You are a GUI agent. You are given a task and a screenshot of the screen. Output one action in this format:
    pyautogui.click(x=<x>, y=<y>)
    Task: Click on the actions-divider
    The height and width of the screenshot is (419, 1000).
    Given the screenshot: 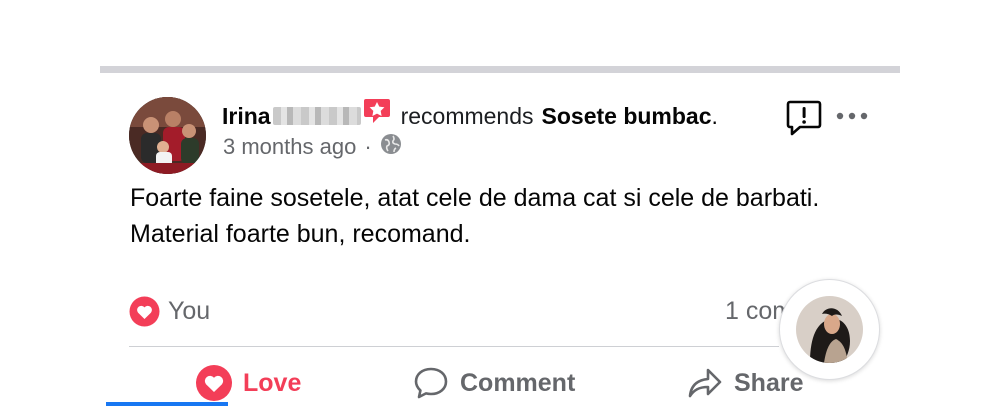 What is the action you would take?
    pyautogui.click(x=454, y=346)
    